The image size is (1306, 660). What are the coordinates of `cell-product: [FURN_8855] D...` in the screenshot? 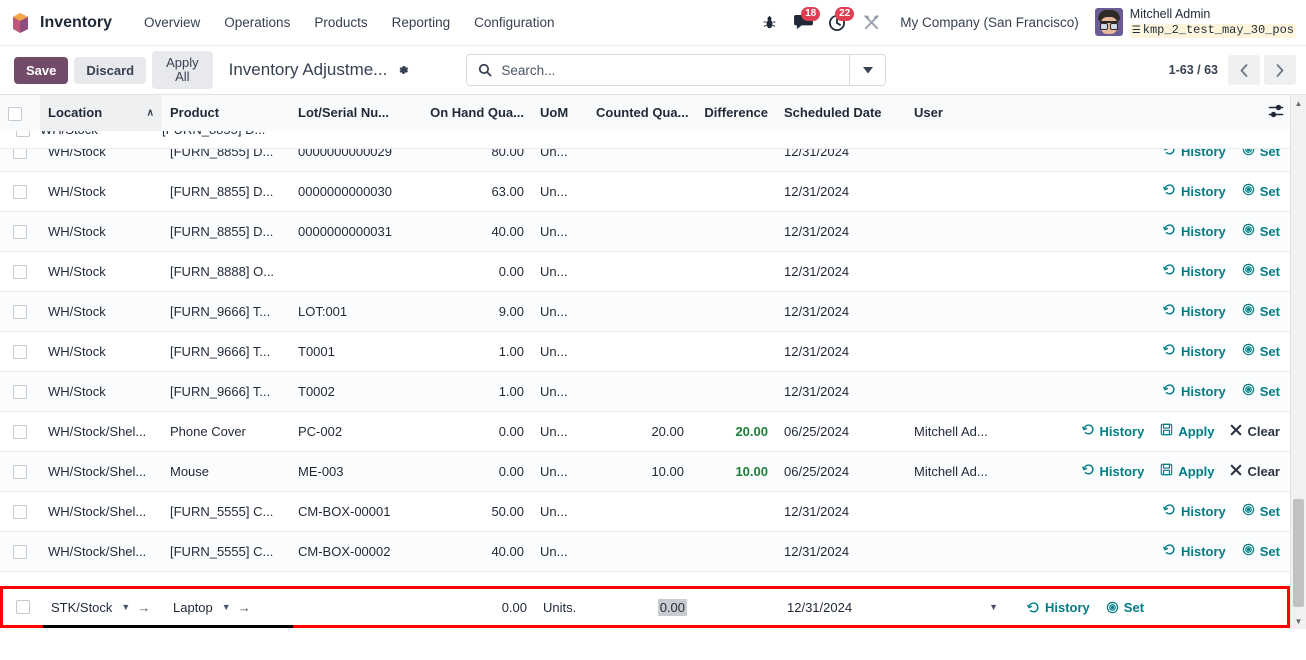 It's located at (226, 191).